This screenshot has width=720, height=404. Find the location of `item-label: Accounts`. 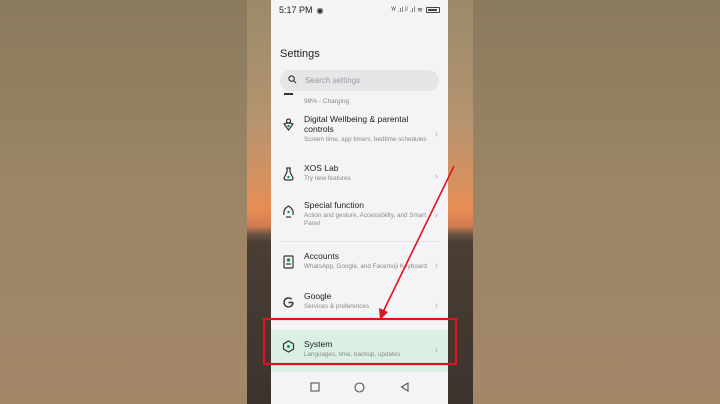

item-label: Accounts is located at coordinates (321, 256).